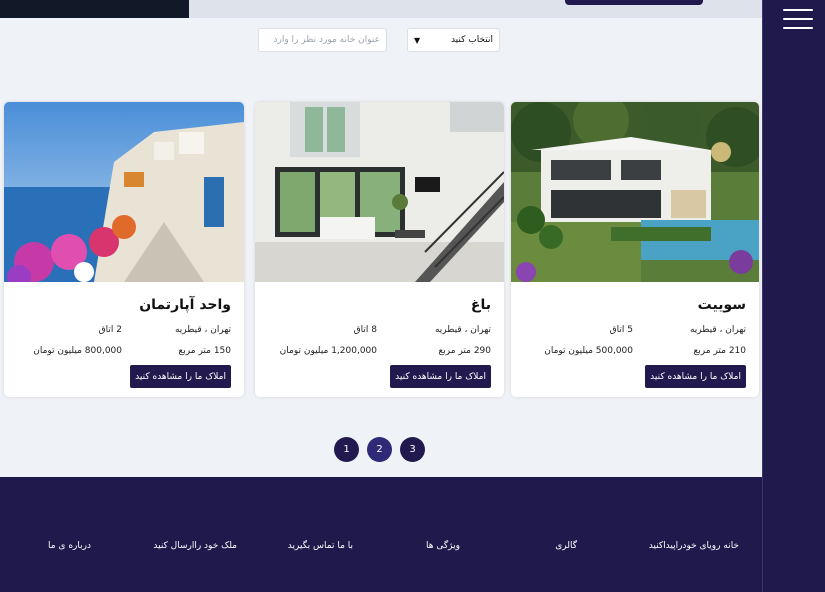 The width and height of the screenshot is (825, 592). What do you see at coordinates (381, 9) in the screenshot?
I see `top-bar` at bounding box center [381, 9].